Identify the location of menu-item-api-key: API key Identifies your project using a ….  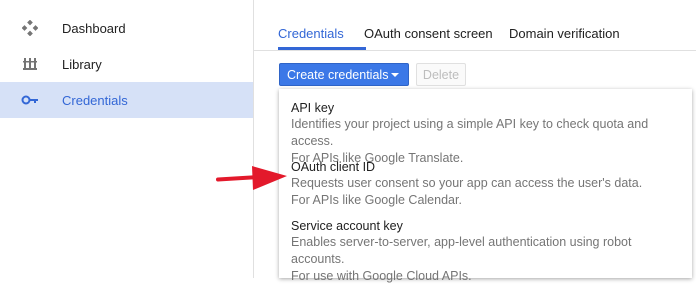
(488, 133).